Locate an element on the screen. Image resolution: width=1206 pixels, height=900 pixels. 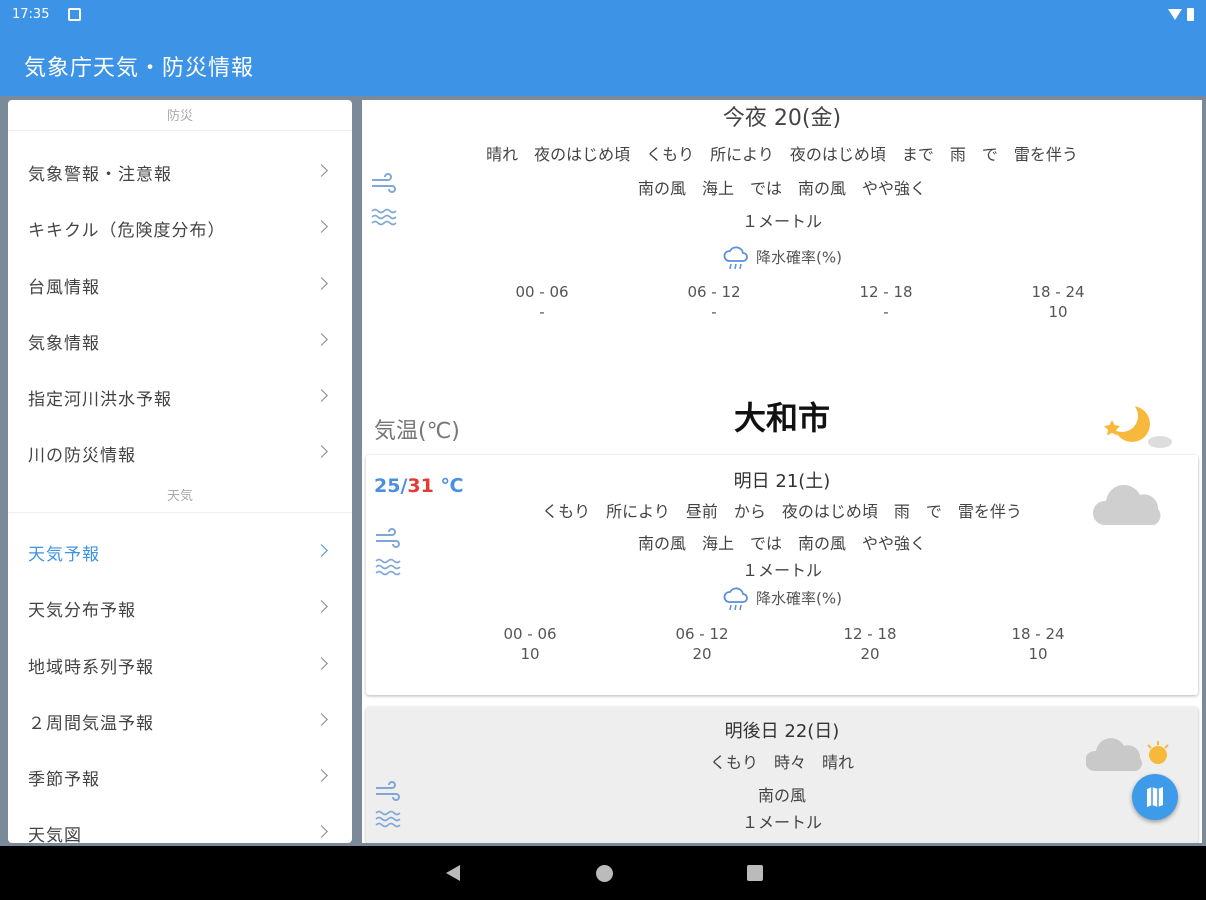
sidebar-item-label: 地域時系列予報 is located at coordinates (91, 668).